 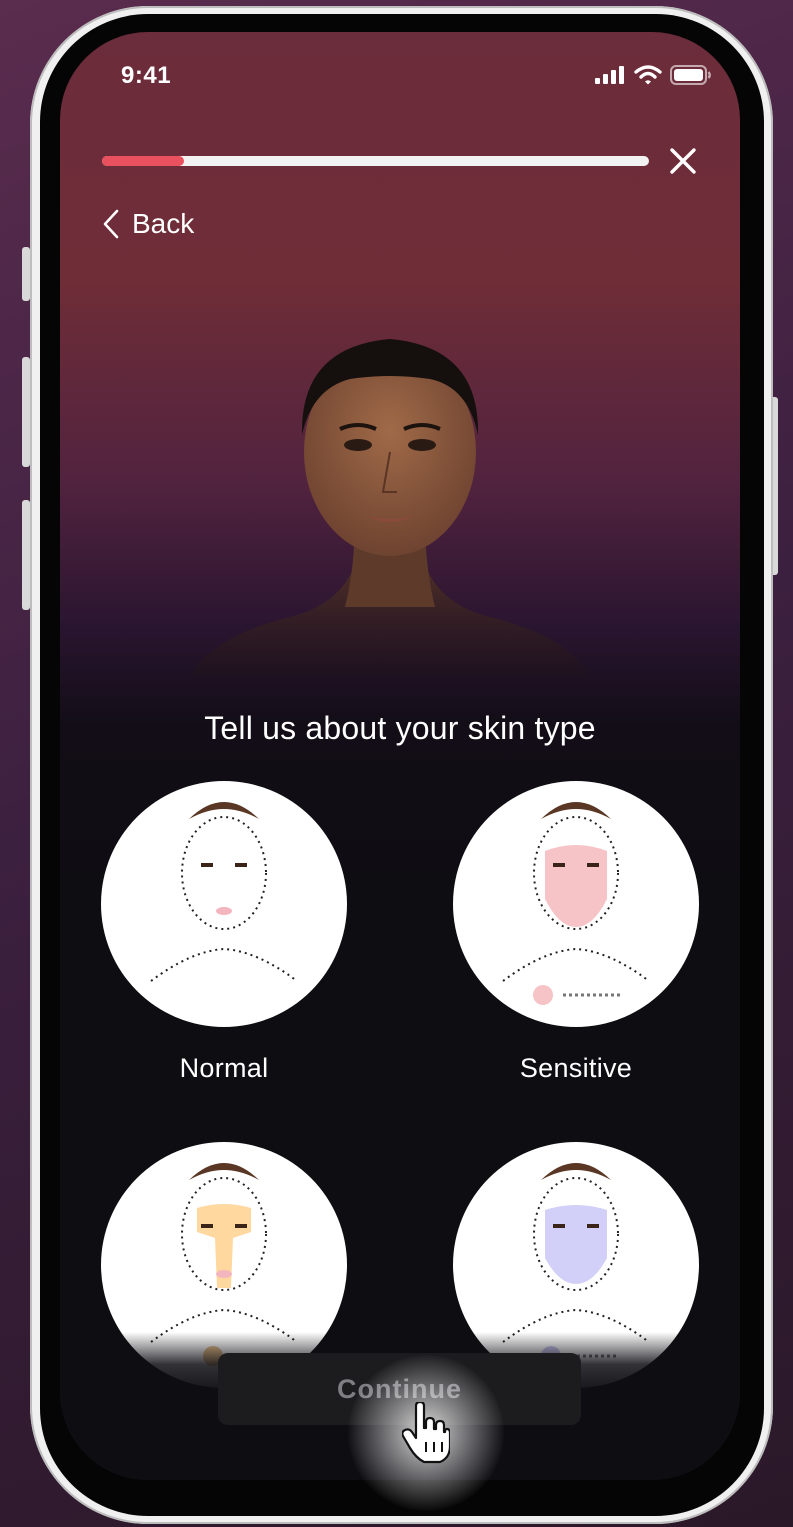 What do you see at coordinates (146, 75) in the screenshot?
I see `status-time: 9:41` at bounding box center [146, 75].